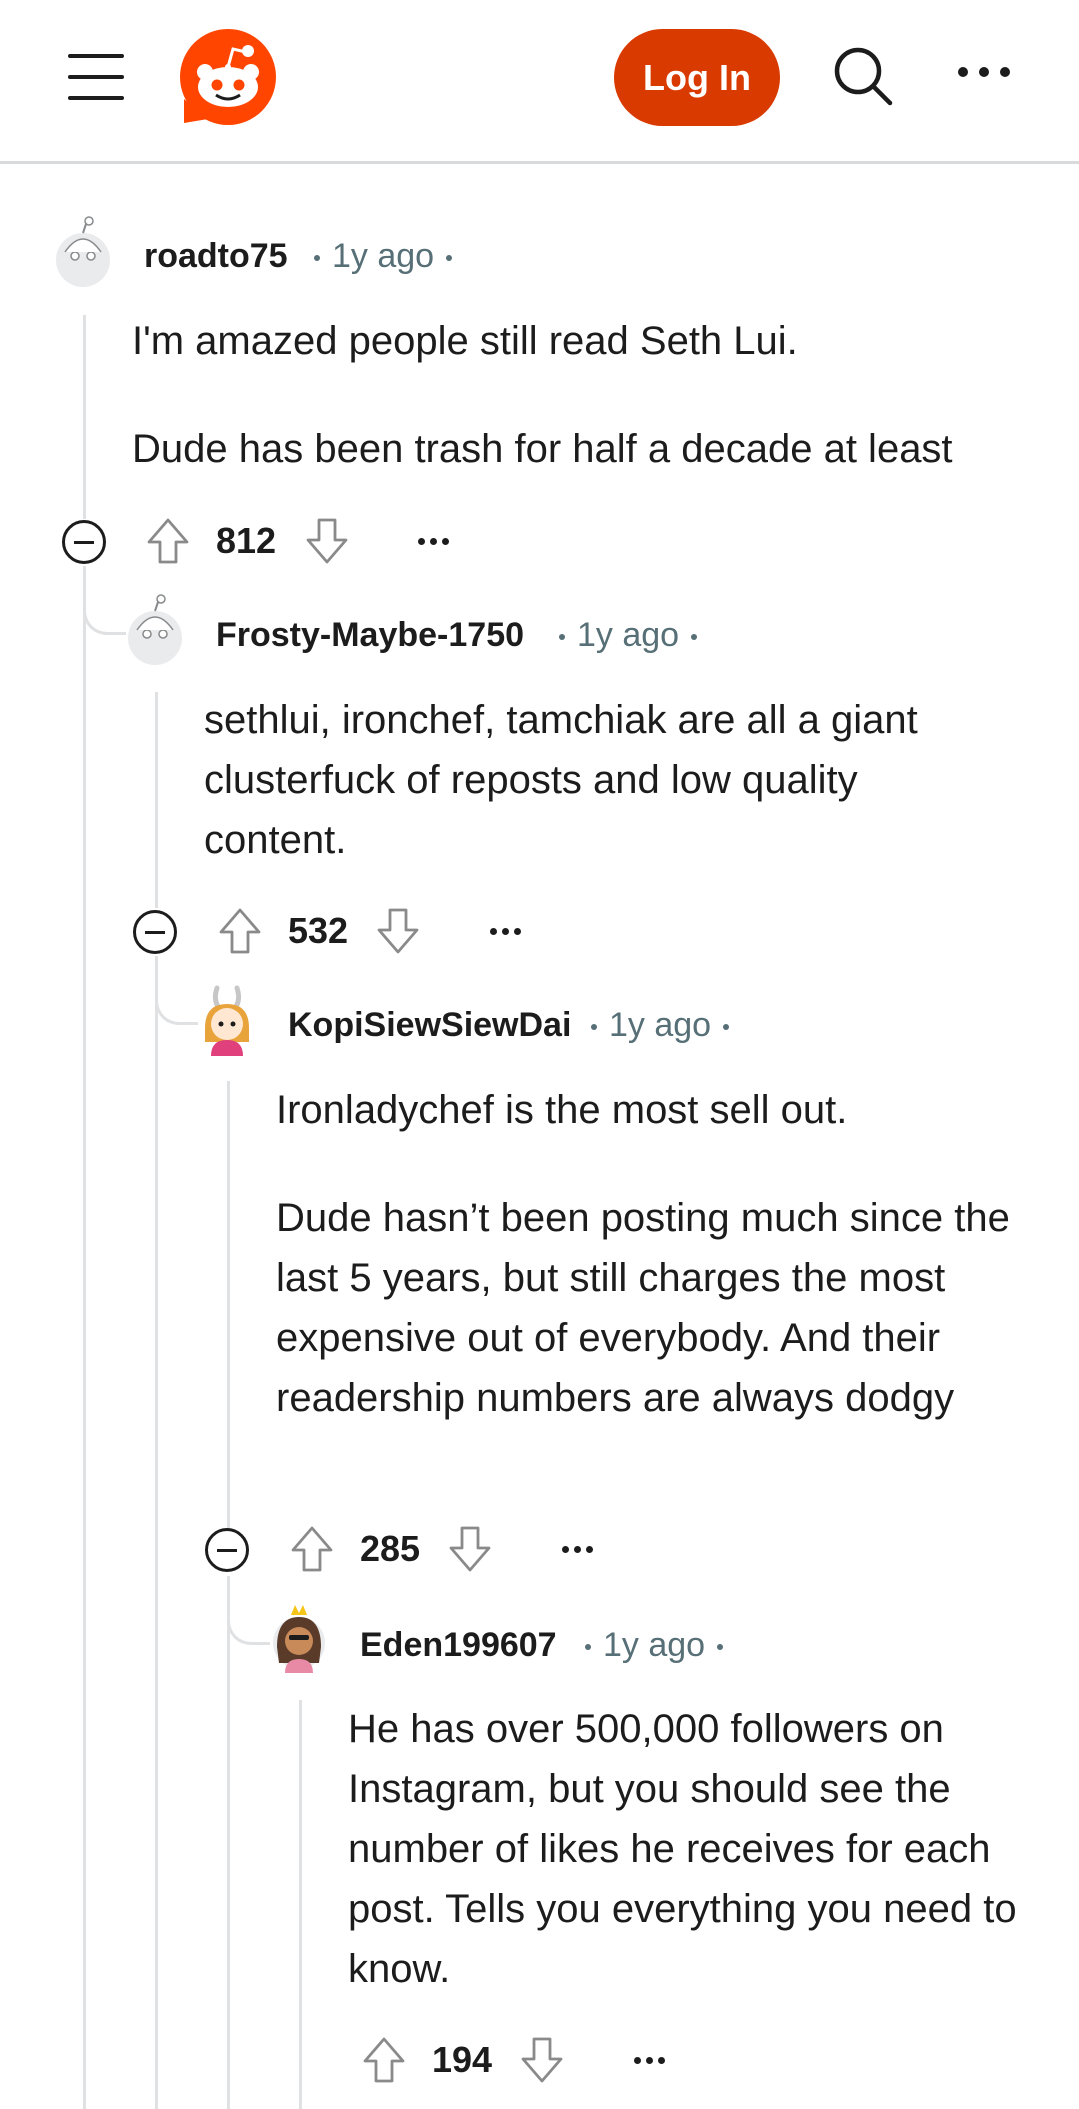  What do you see at coordinates (562, 1110) in the screenshot?
I see `comment-paragraph: Ironladychef is the most sell out.` at bounding box center [562, 1110].